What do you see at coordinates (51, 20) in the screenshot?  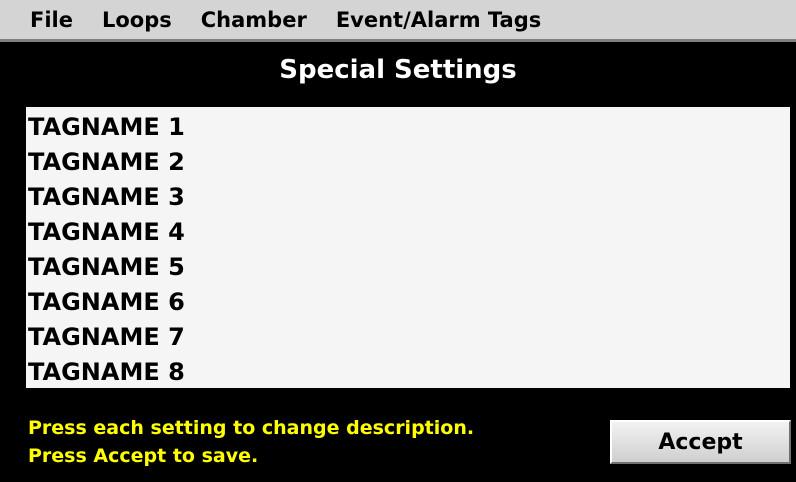 I see `menu-file: File` at bounding box center [51, 20].